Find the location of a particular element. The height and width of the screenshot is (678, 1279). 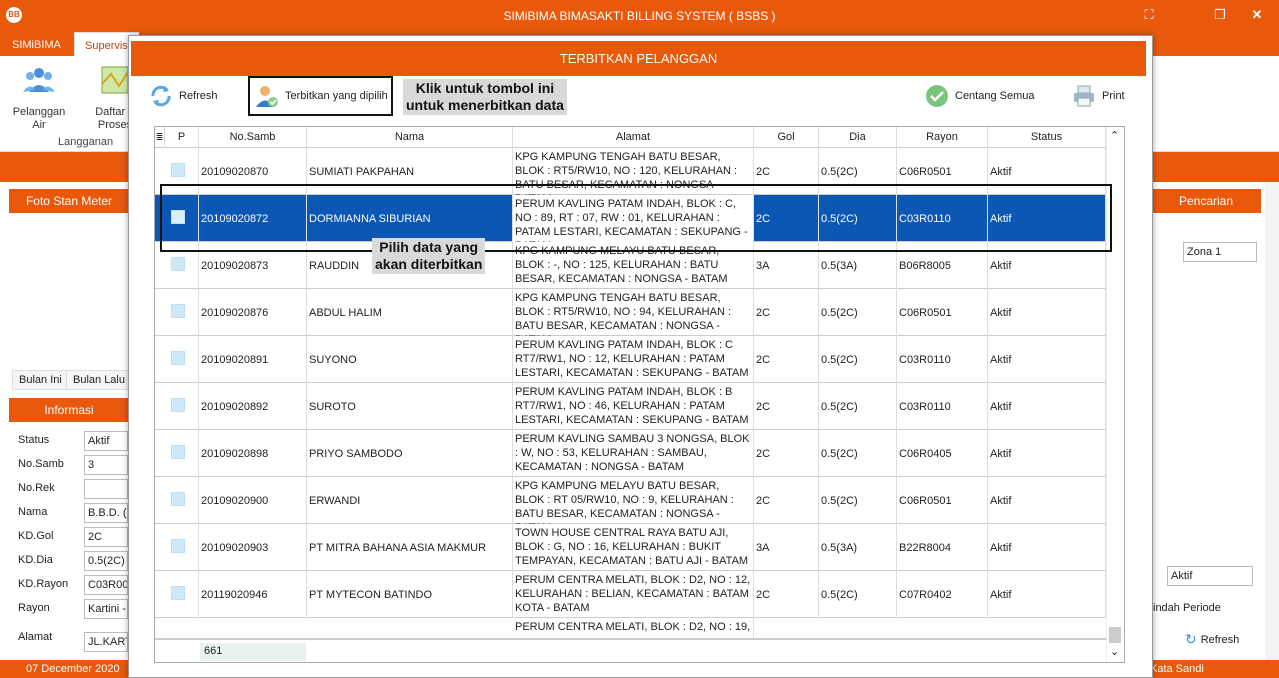

restore-icon: ❐ is located at coordinates (1220, 15).